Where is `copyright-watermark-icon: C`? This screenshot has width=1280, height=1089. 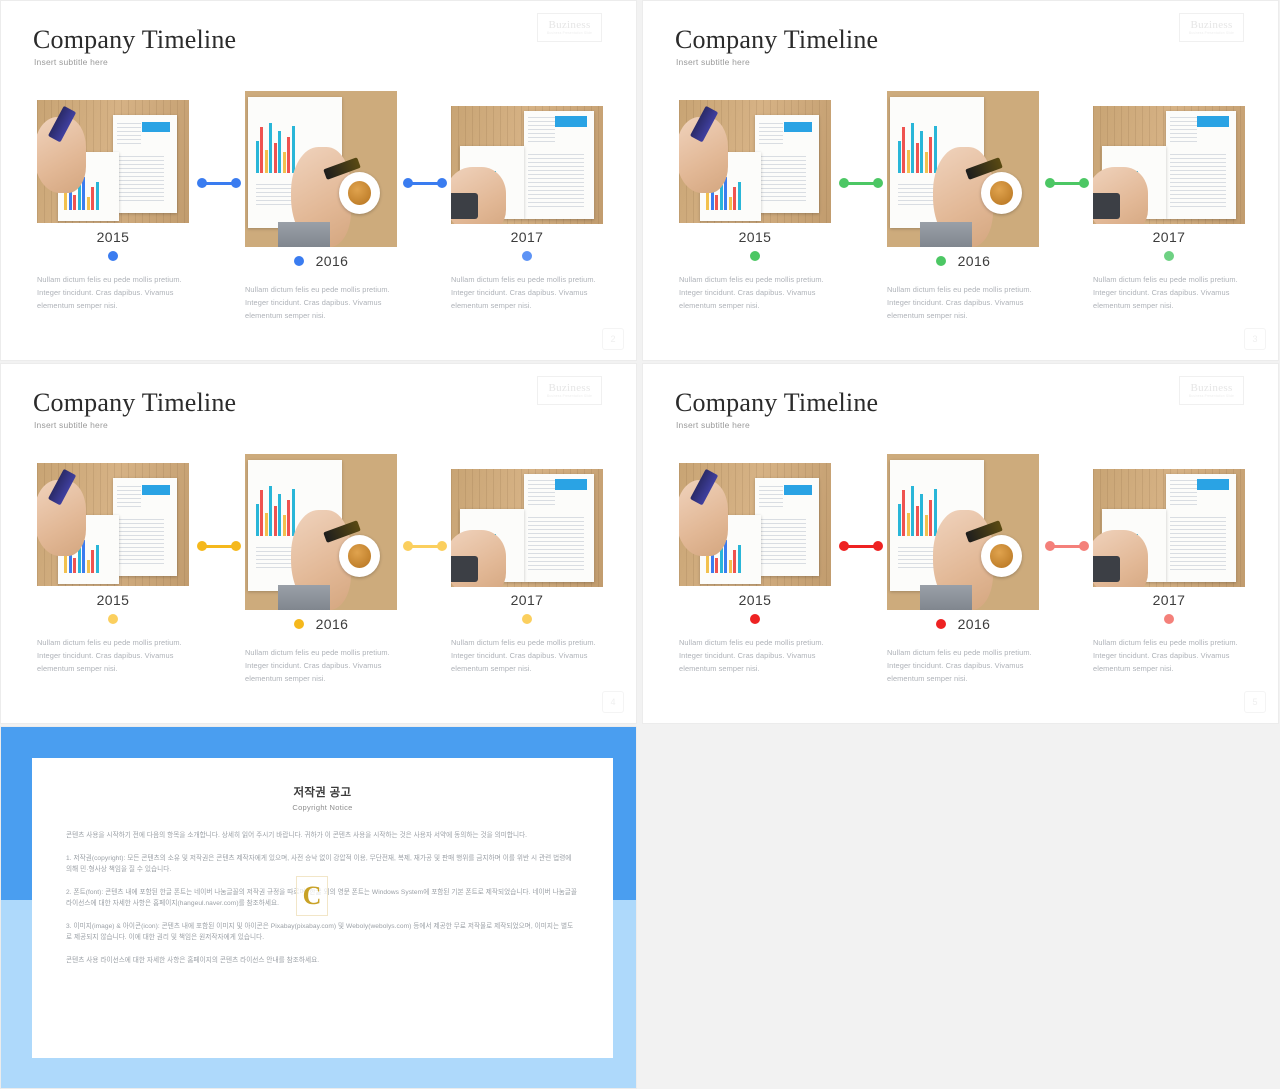
copyright-watermark-icon: C is located at coordinates (312, 896).